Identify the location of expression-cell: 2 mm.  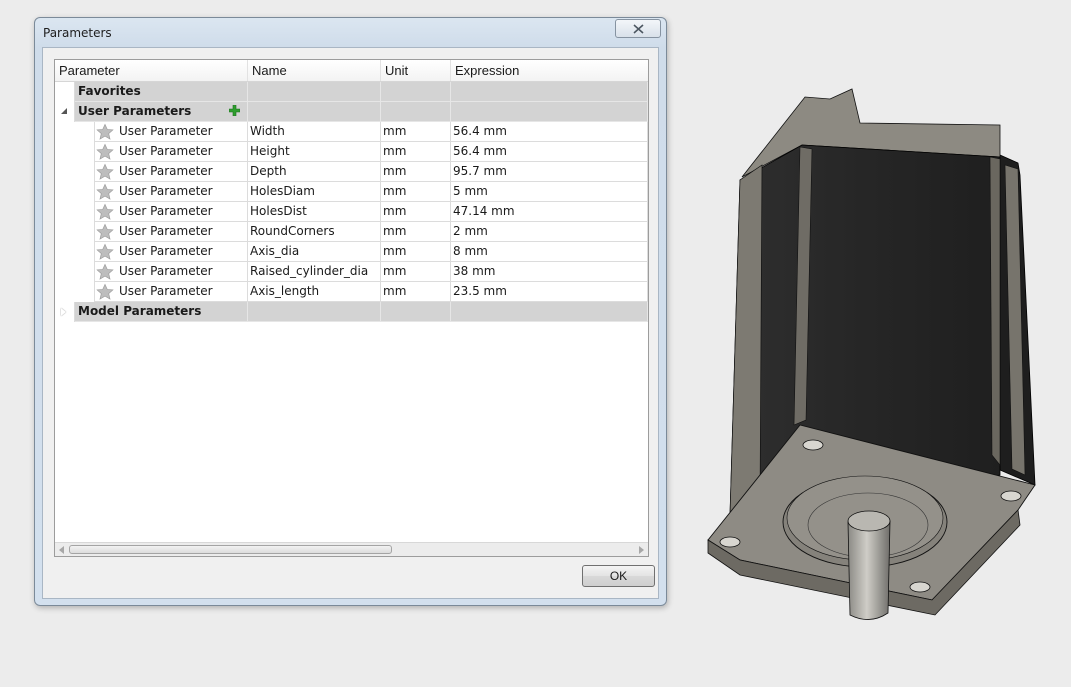
(549, 232).